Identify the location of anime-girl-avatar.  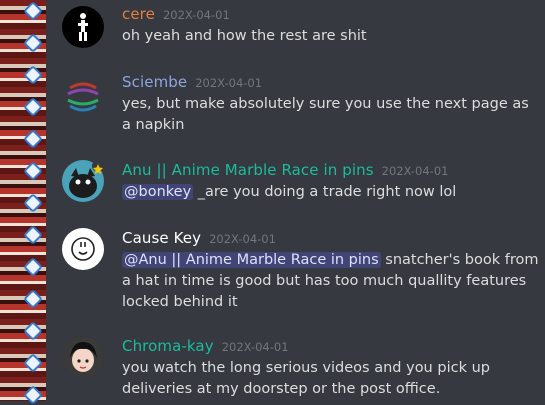
(83, 357).